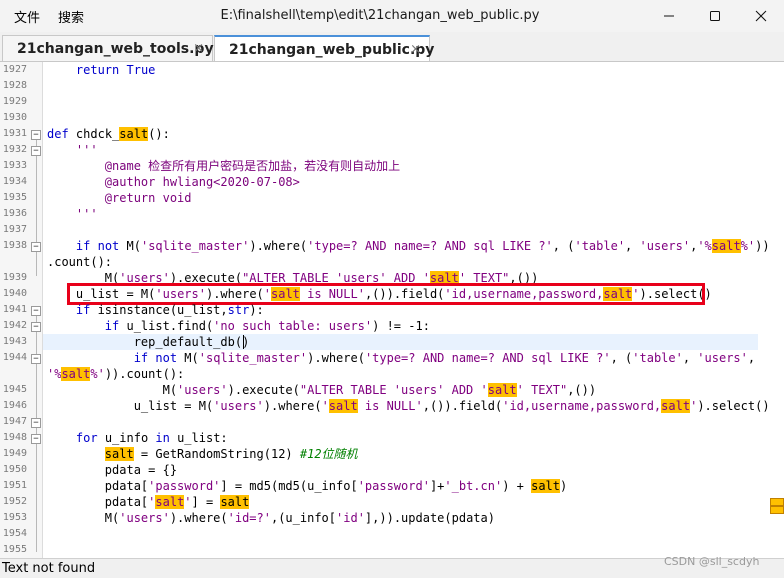 This screenshot has width=784, height=578. What do you see at coordinates (14, 149) in the screenshot?
I see `line-number: 1932` at bounding box center [14, 149].